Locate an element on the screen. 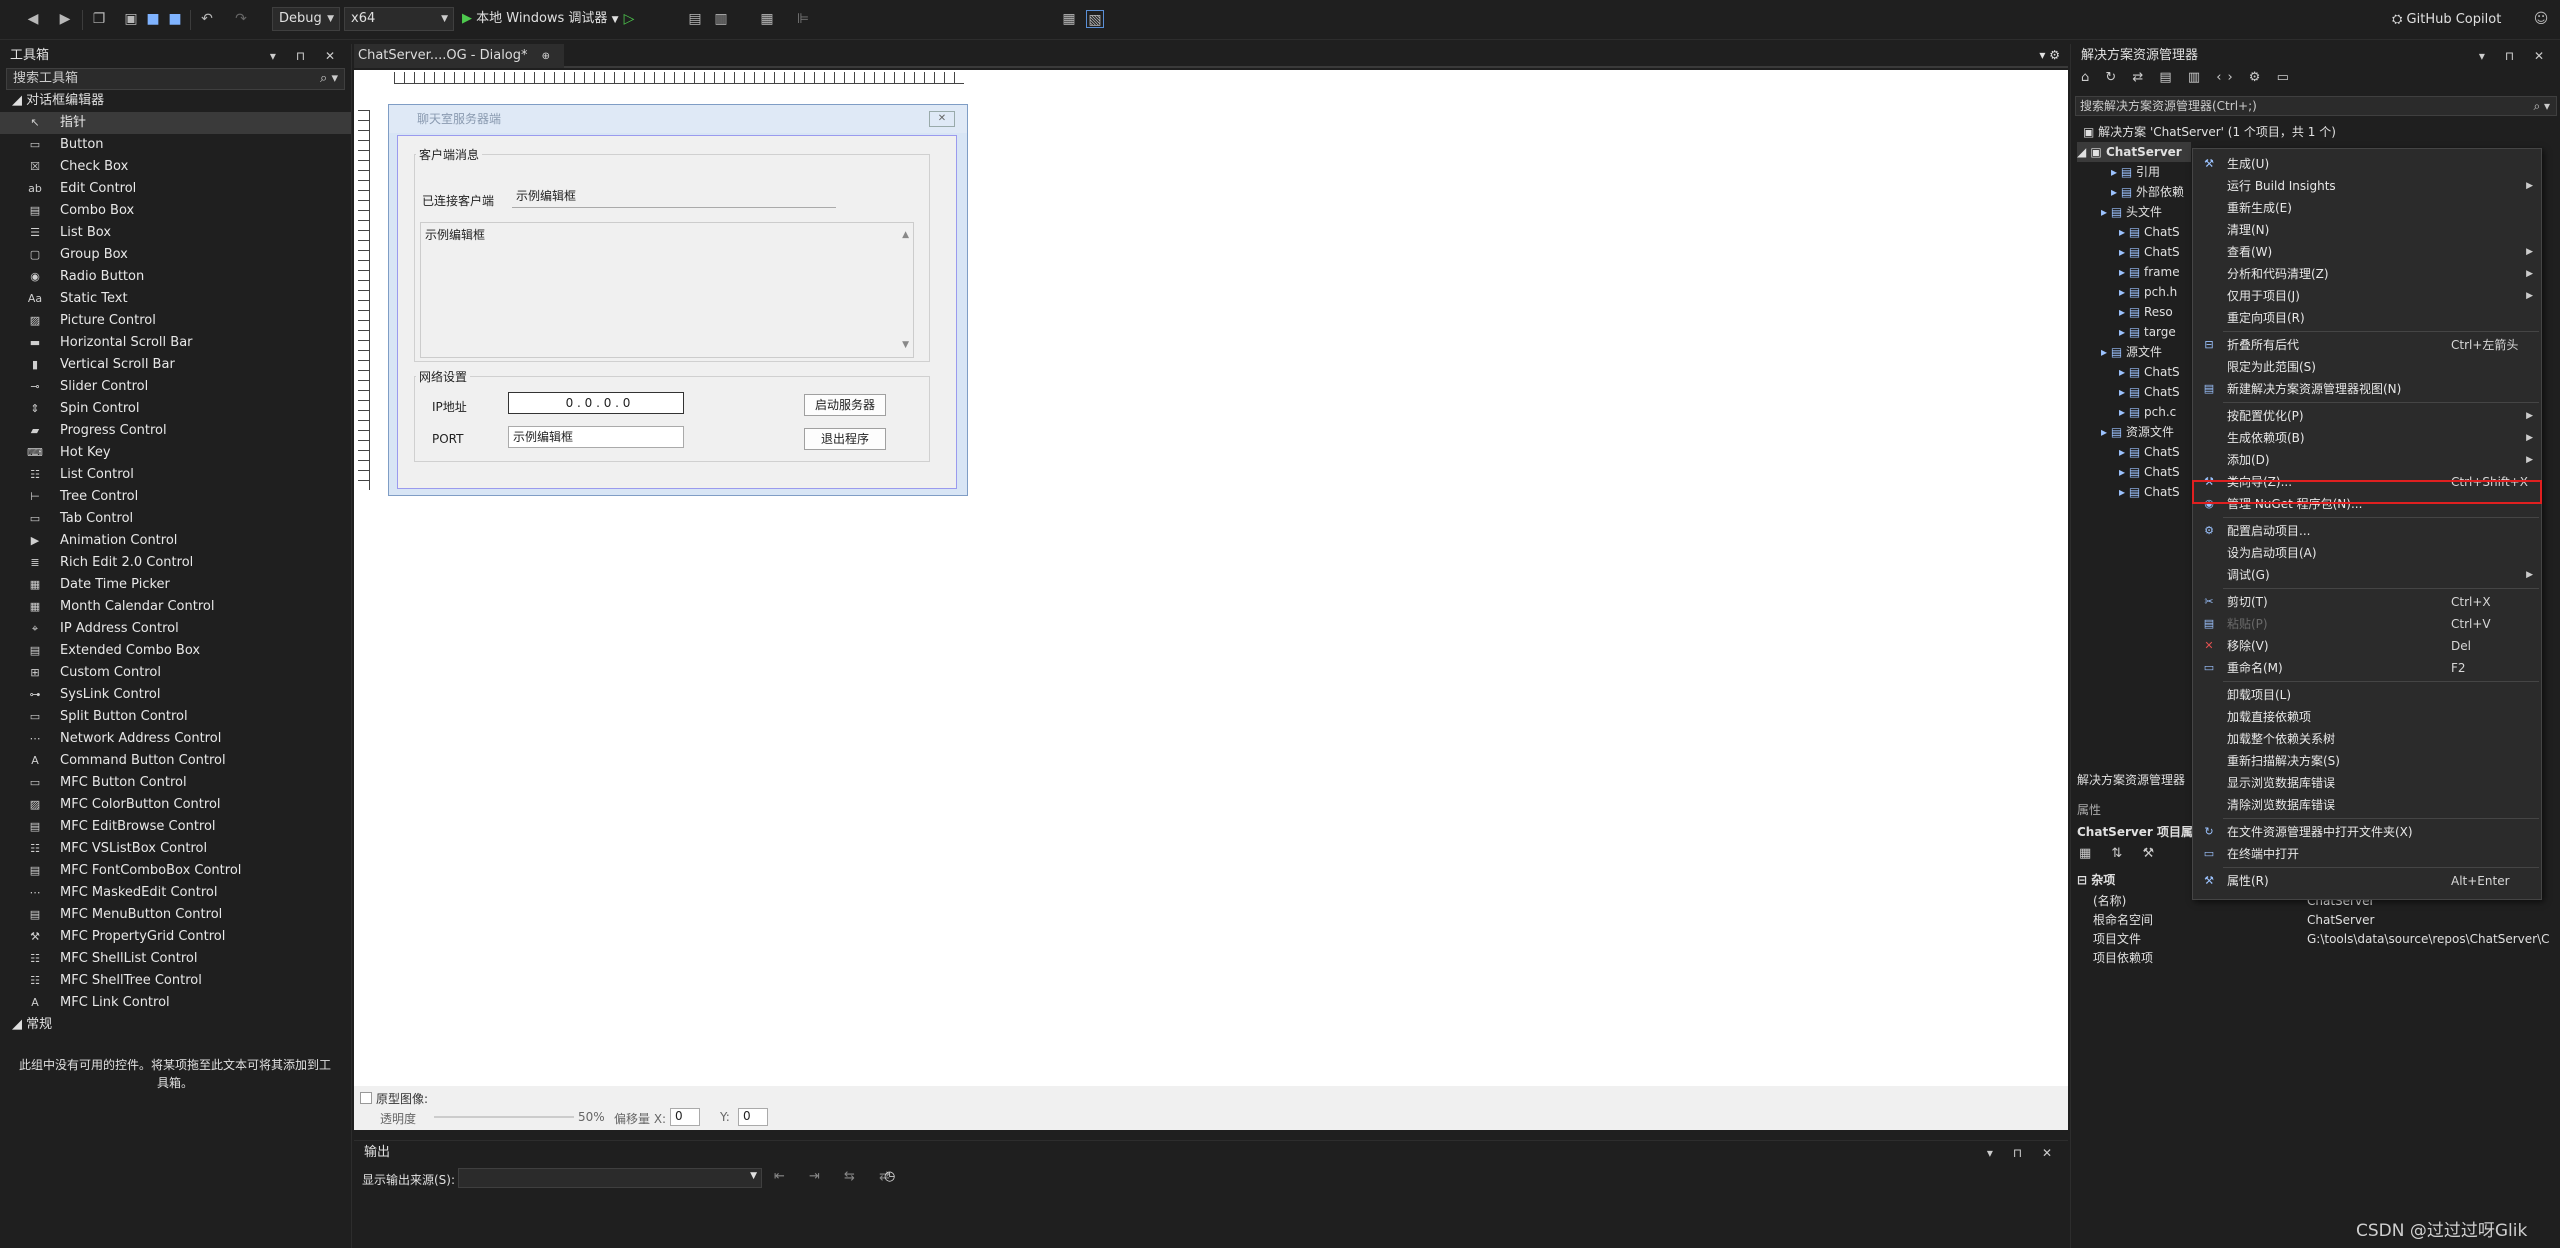 The image size is (2560, 1248). menu-item: 加载直接依赖项 is located at coordinates (2368, 717).